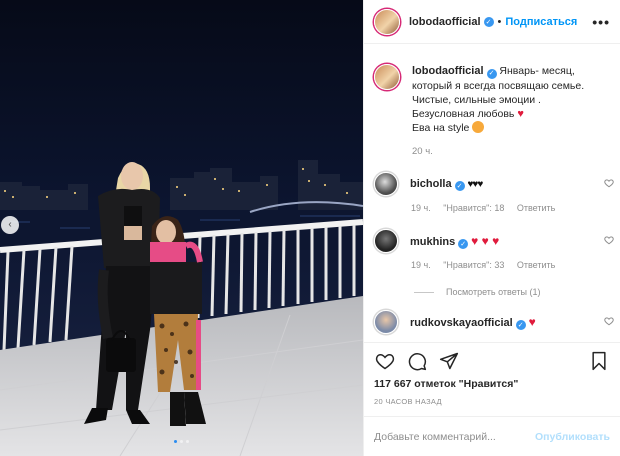  What do you see at coordinates (449, 436) in the screenshot?
I see `comment-input` at bounding box center [449, 436].